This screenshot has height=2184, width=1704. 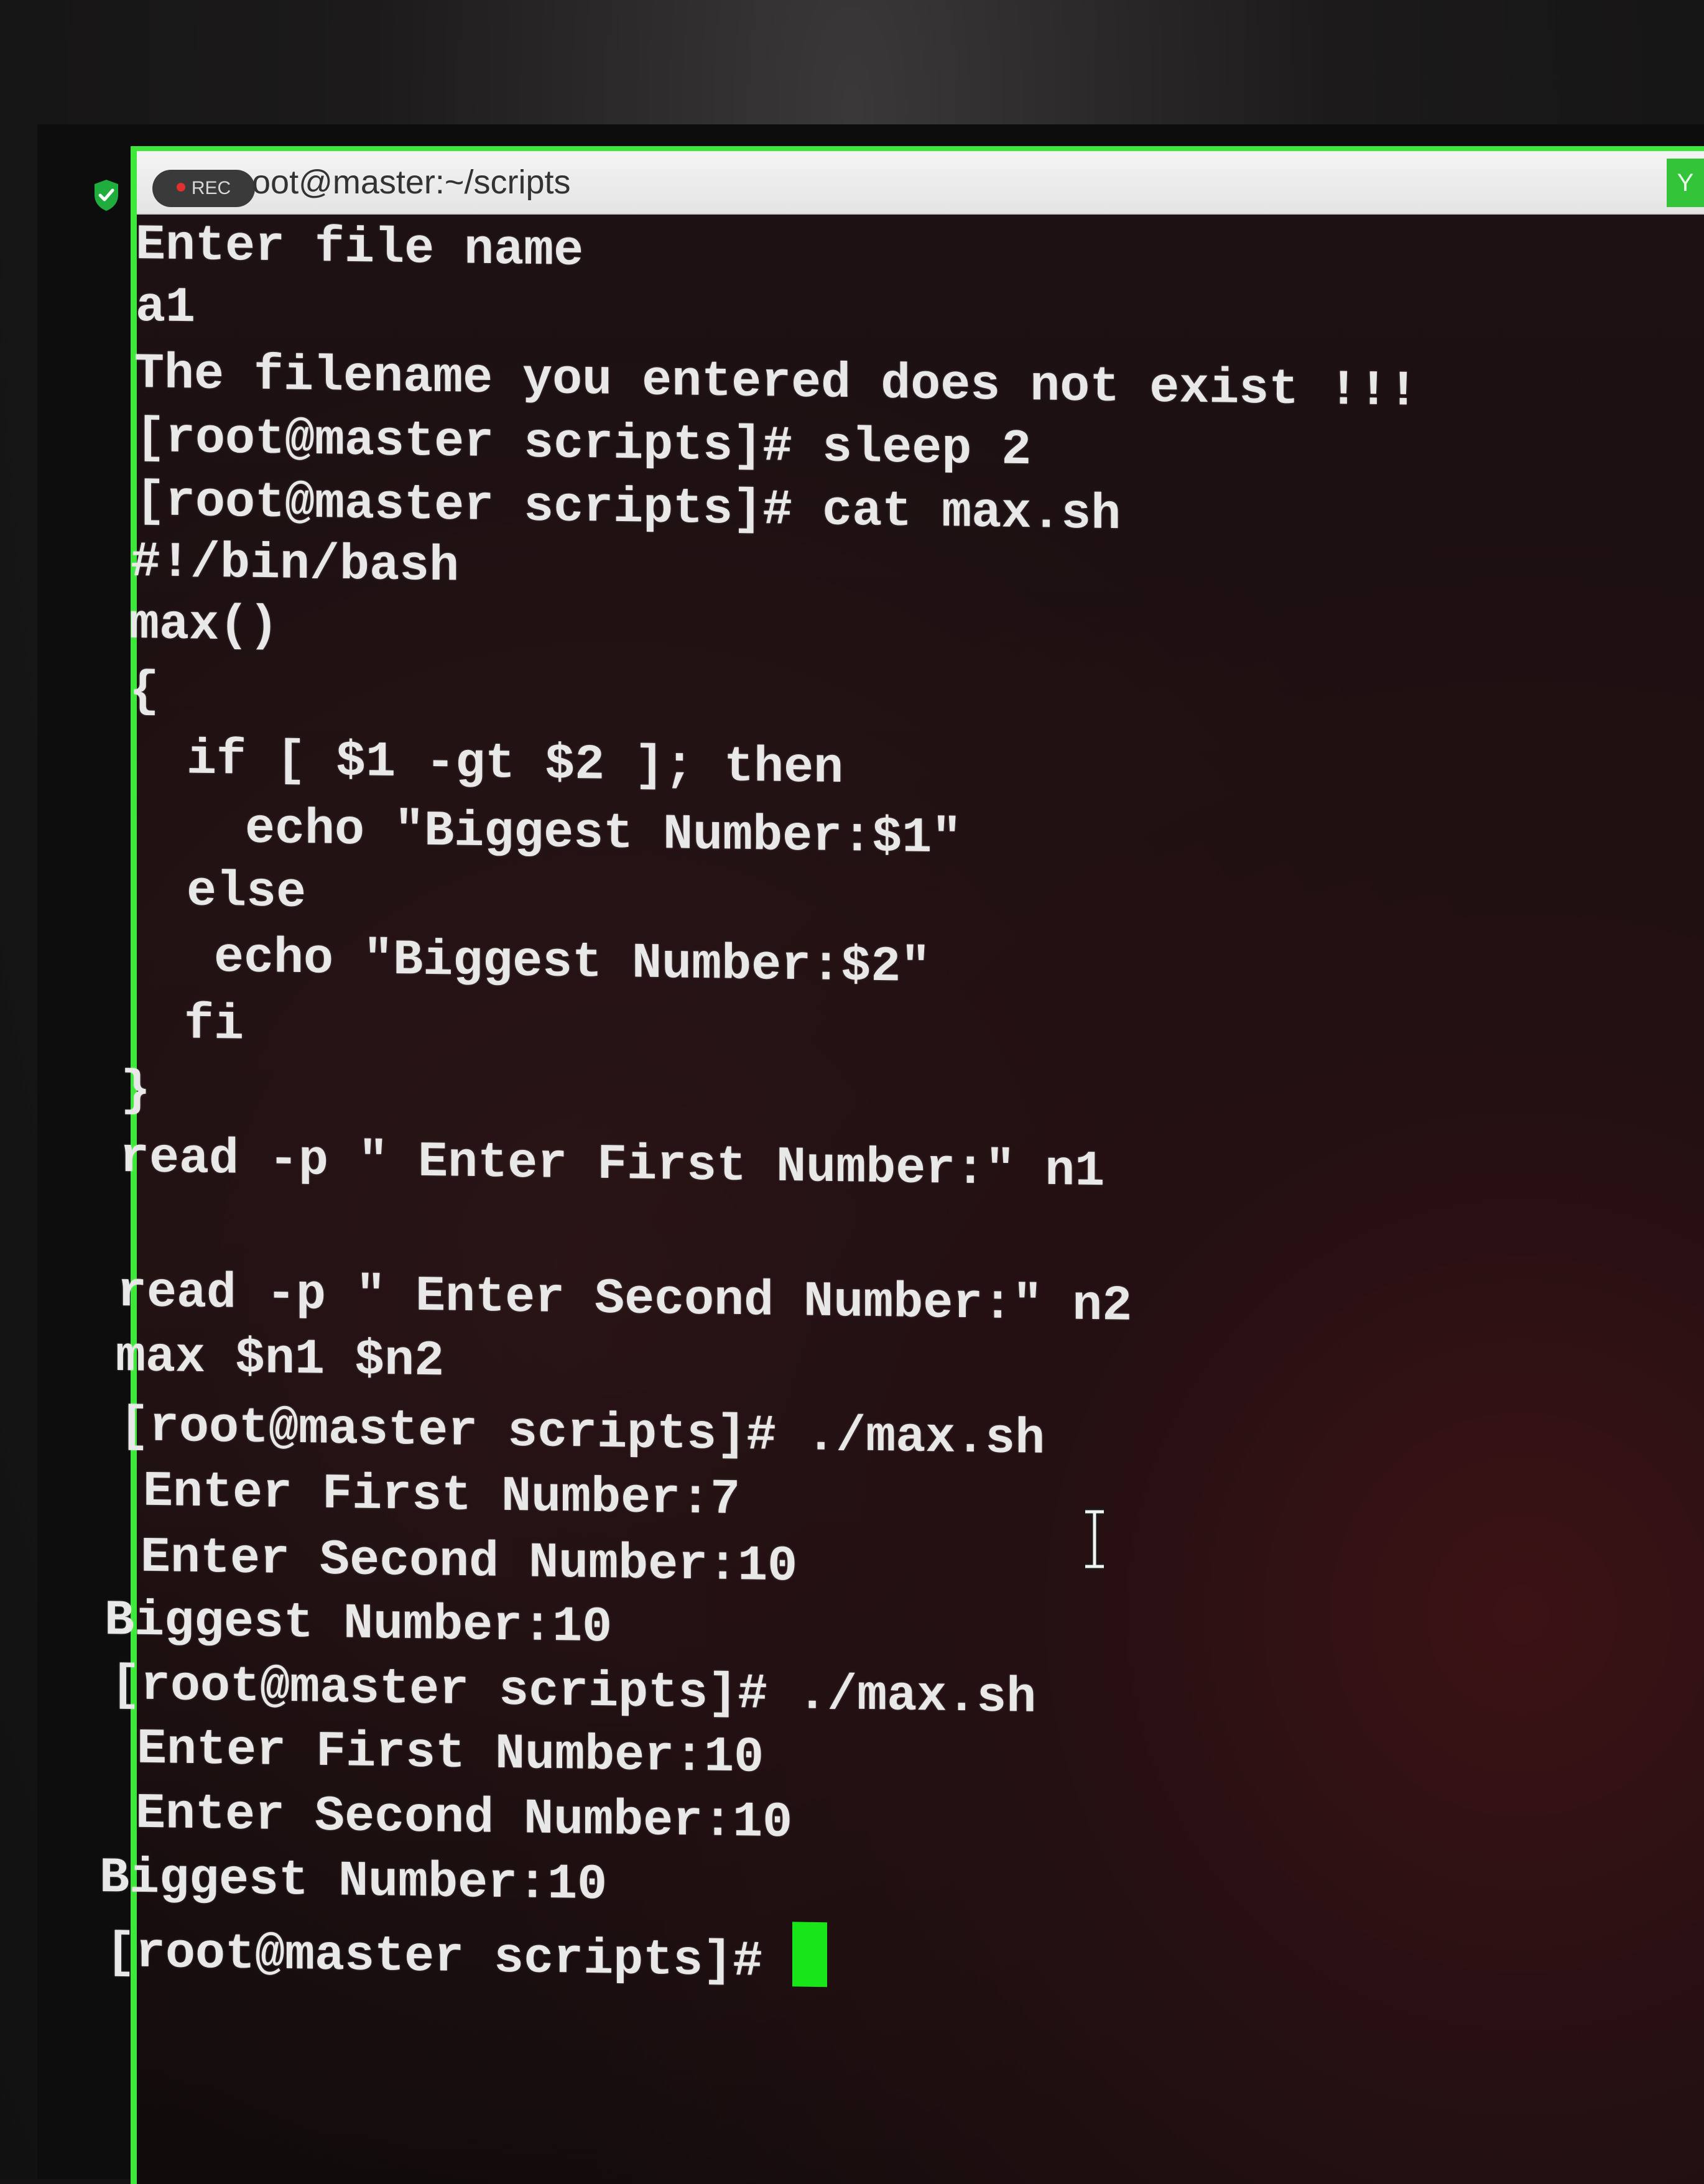 I want to click on terminal-line: }, so click(x=136, y=1092).